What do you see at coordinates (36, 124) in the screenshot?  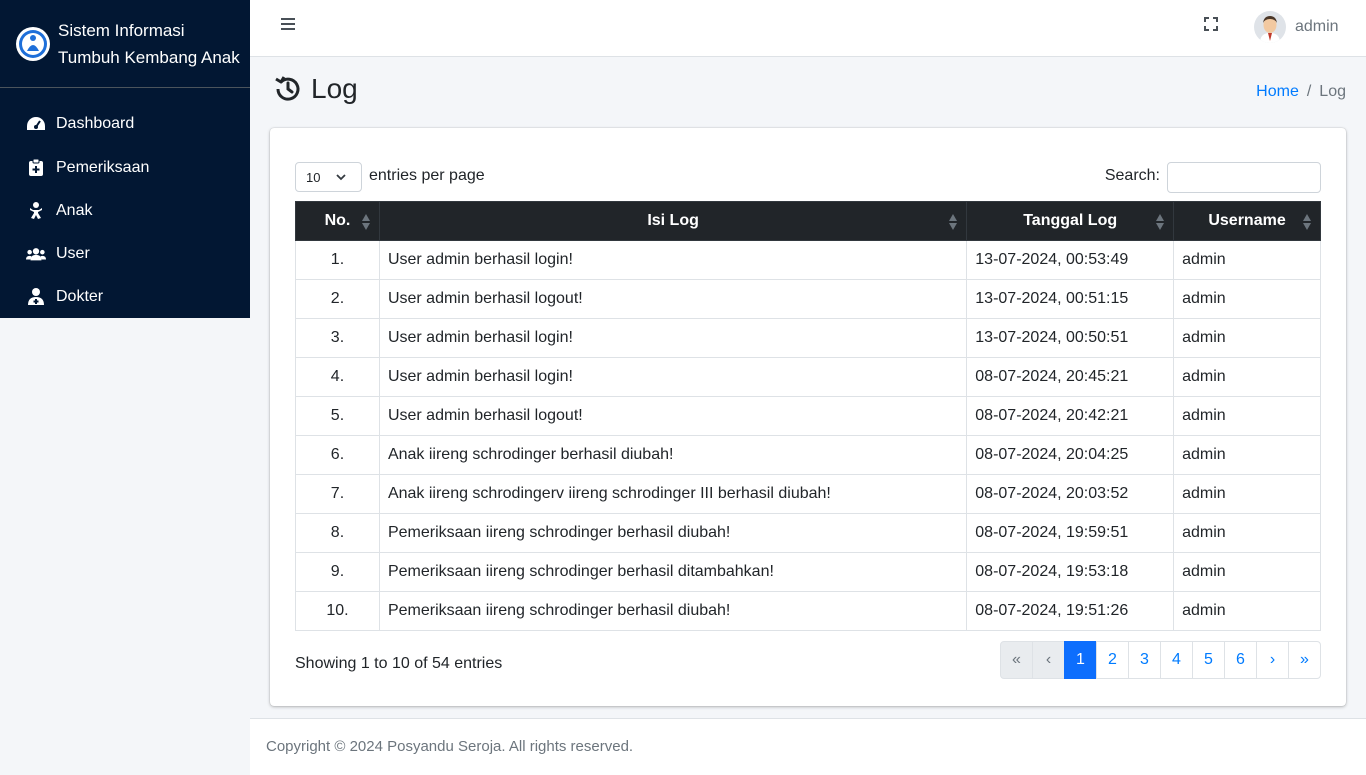 I see `tachometer-icon` at bounding box center [36, 124].